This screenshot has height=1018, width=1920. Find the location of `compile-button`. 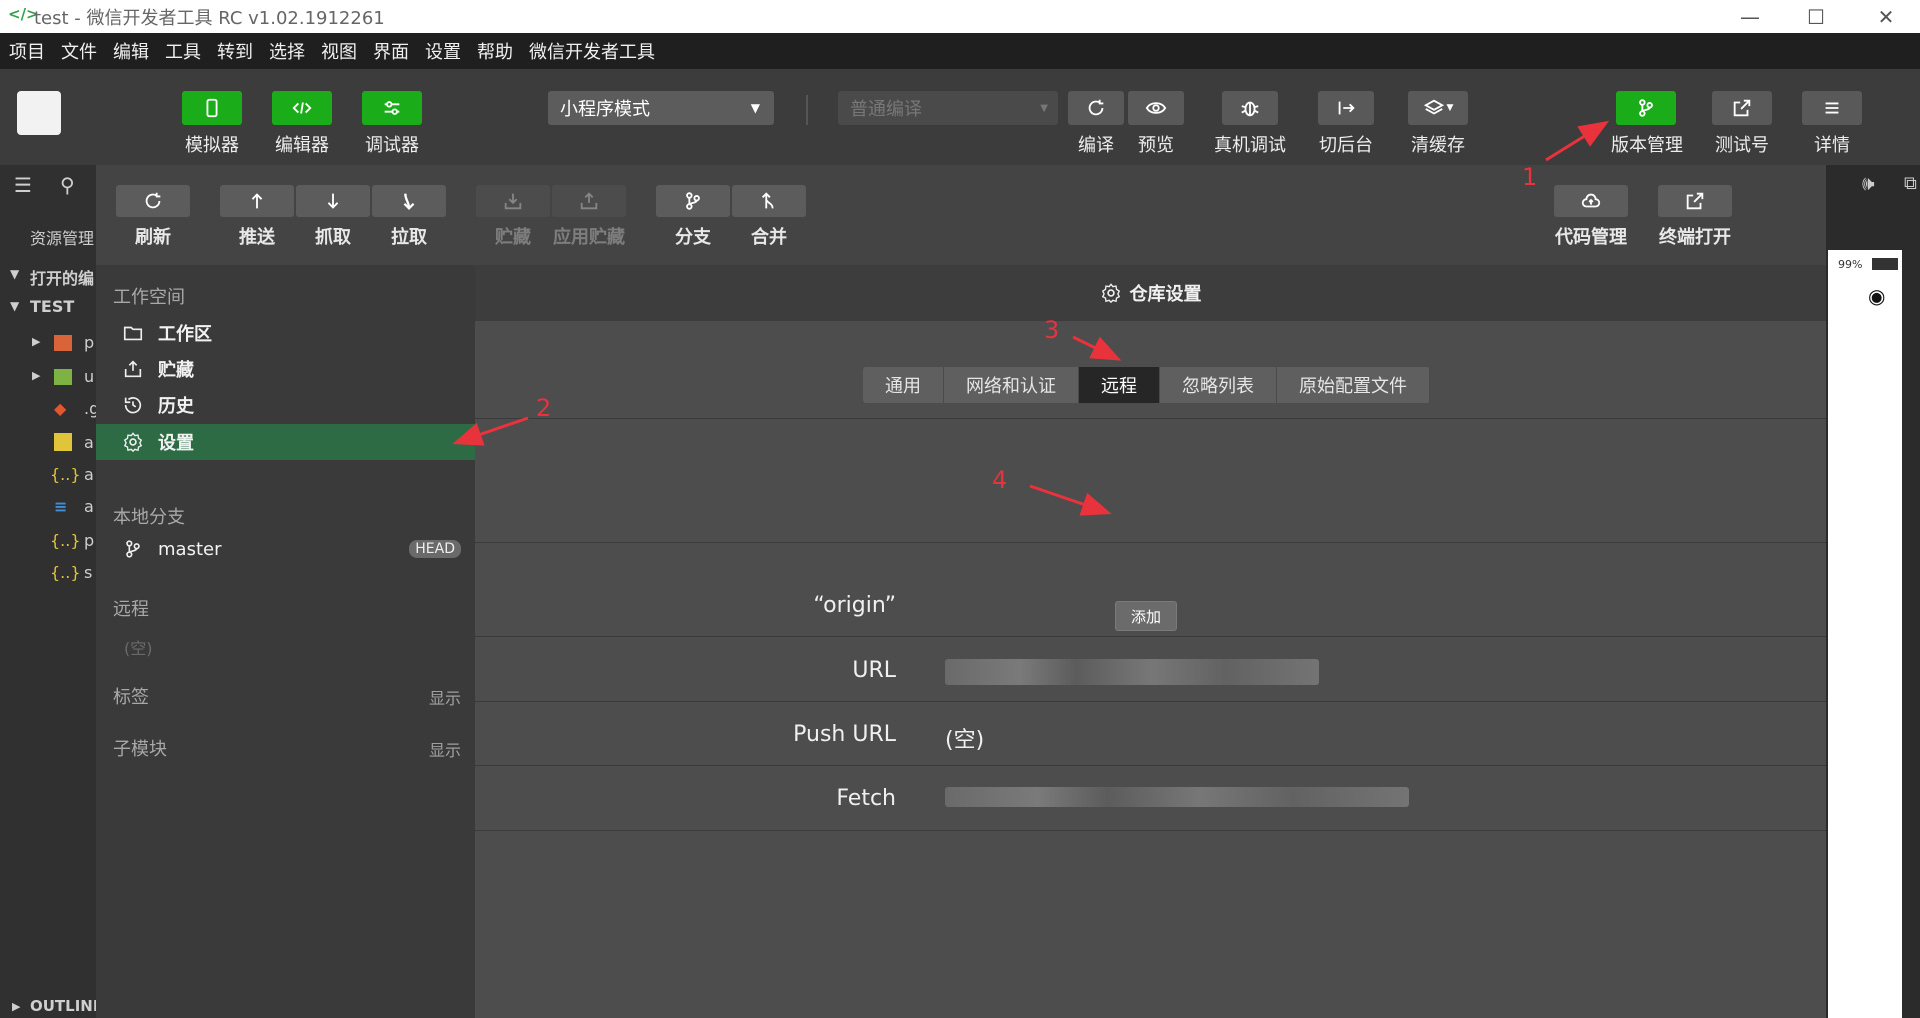

compile-button is located at coordinates (1096, 108).